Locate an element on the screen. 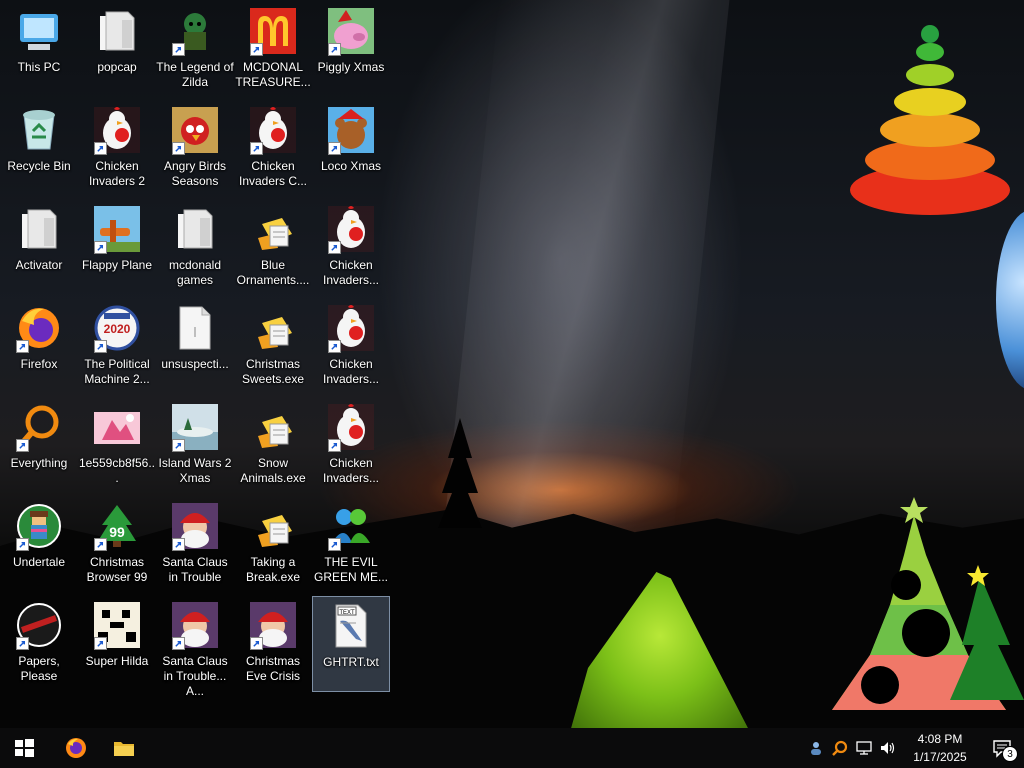 This screenshot has height=768, width=1024. pixel-icon is located at coordinates (117, 625).